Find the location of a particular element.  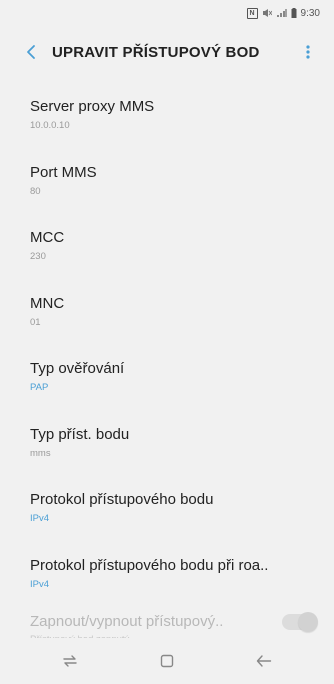

item-title: Protokol přístupového bodu is located at coordinates (122, 500).